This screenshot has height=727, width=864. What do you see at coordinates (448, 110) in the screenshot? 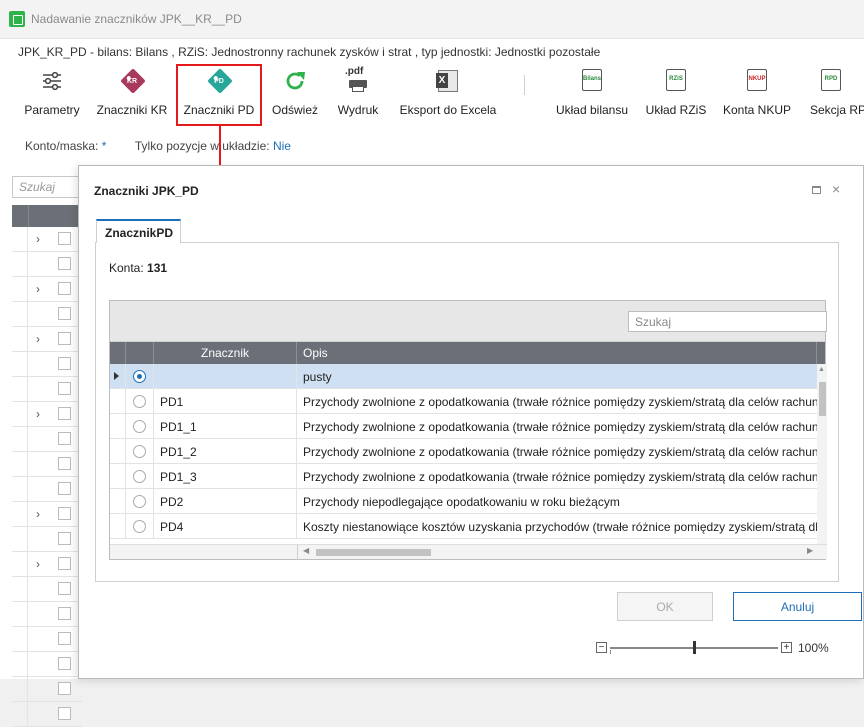
I see `eksport-label: Eksport do Excela` at bounding box center [448, 110].